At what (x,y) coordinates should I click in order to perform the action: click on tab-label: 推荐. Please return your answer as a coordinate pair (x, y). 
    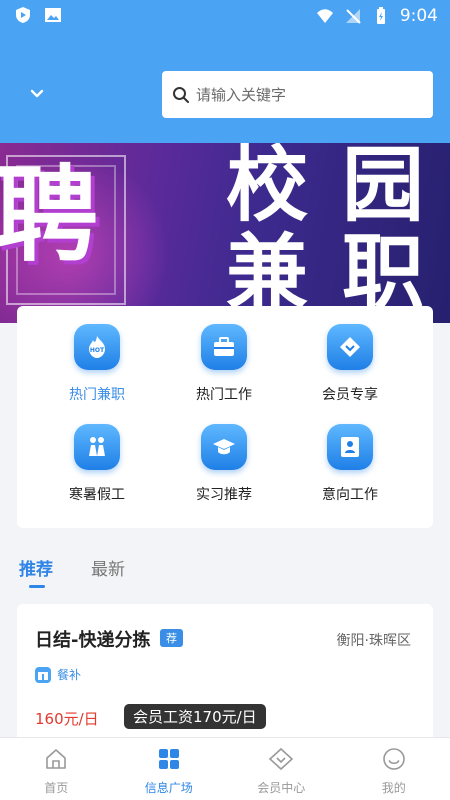
    Looking at the image, I should click on (36, 570).